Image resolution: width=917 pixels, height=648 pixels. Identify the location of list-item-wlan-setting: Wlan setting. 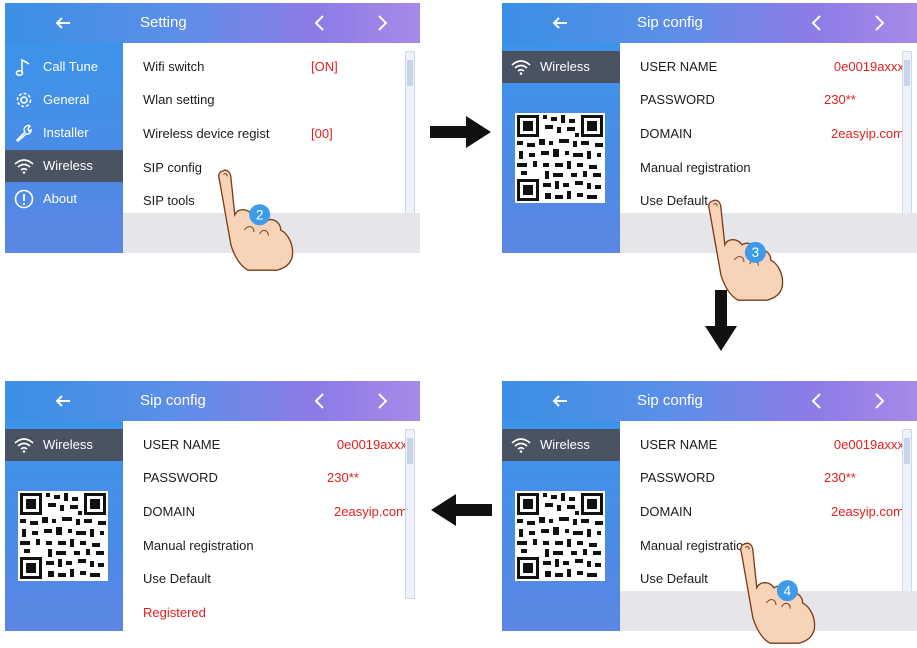
(273, 99).